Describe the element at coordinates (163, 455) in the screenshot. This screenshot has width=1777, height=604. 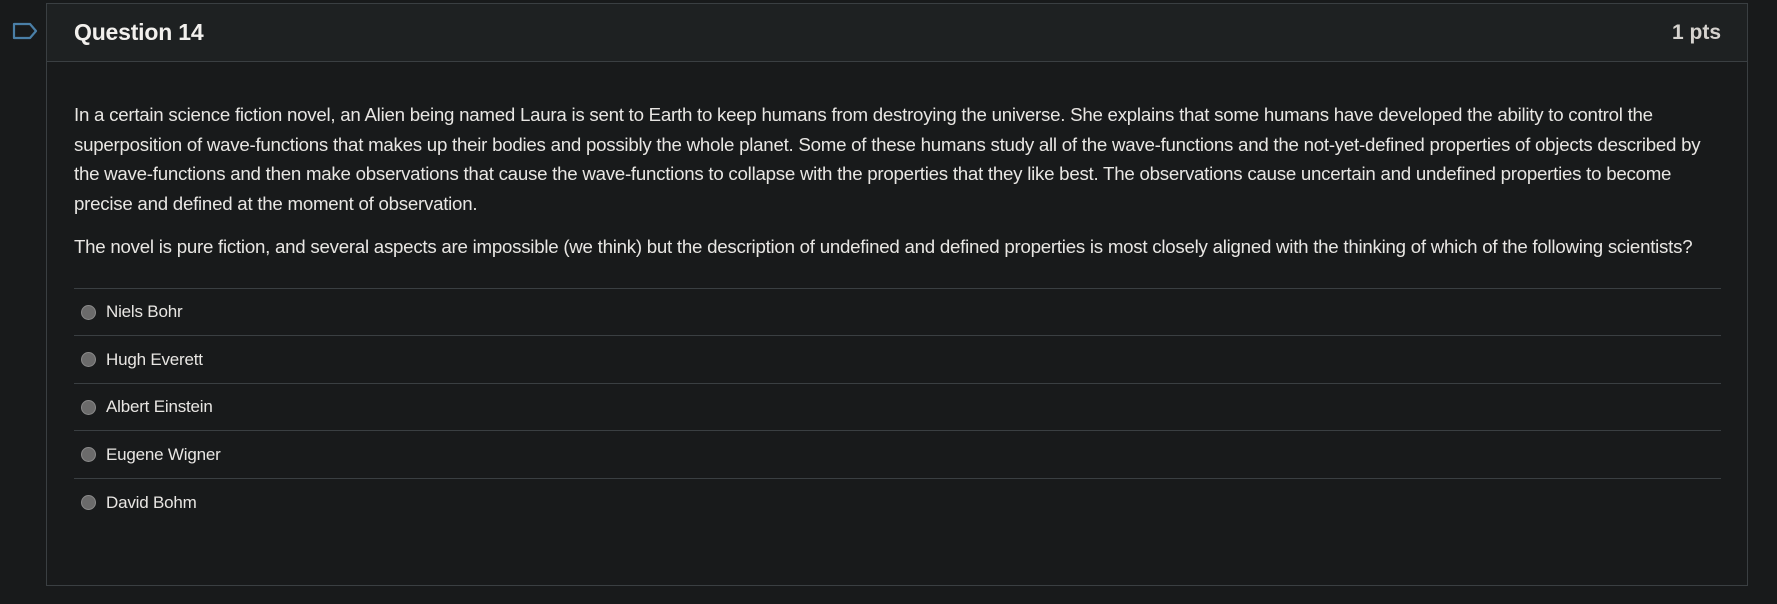
I see `answer-label: Eugene Wigner` at that location.